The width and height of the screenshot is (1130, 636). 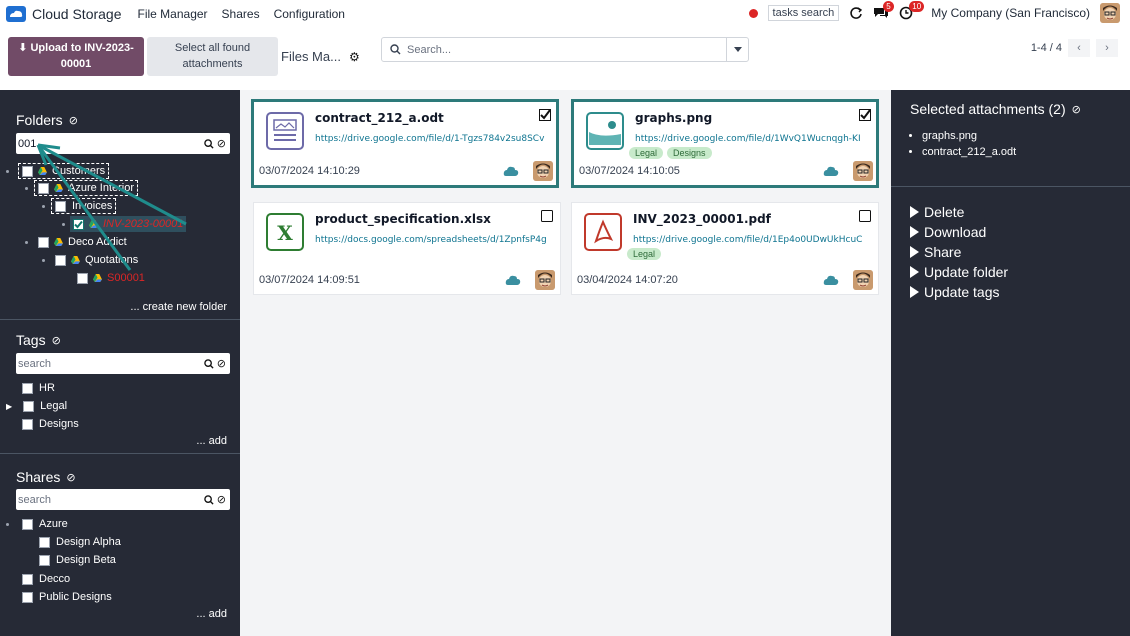 I want to click on add-share-link: ... add, so click(x=211, y=614).